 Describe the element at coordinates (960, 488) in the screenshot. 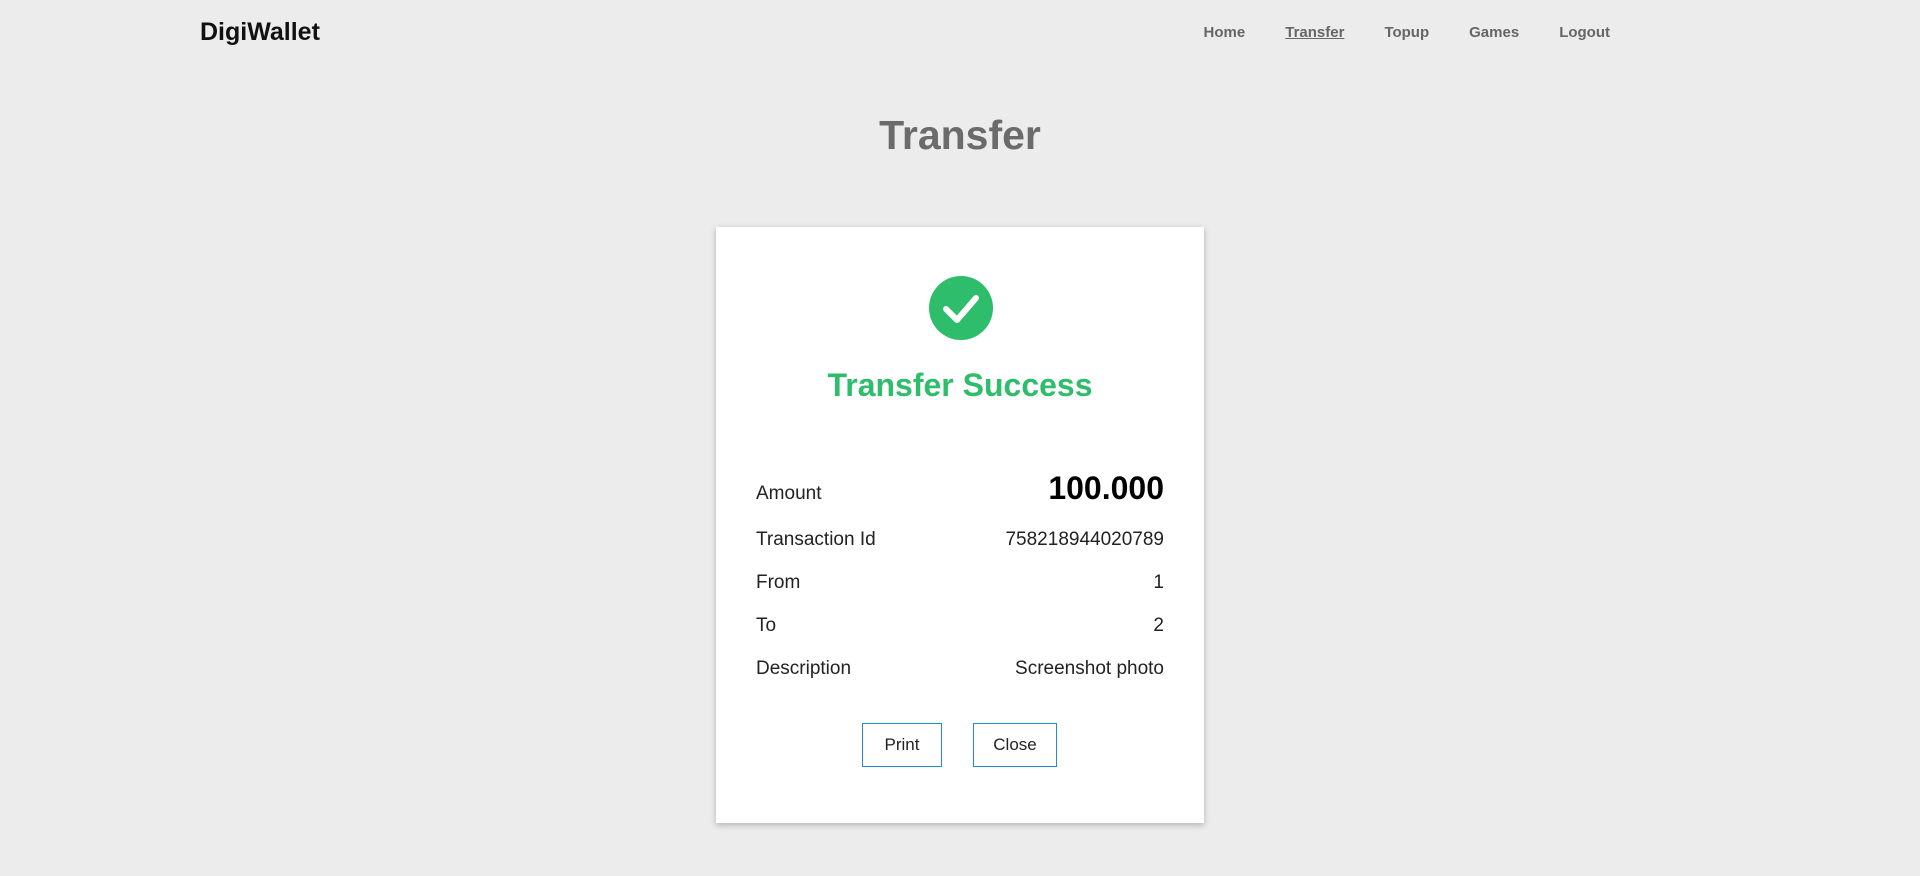

I see `detail-row-amount: Amount 100.000` at that location.